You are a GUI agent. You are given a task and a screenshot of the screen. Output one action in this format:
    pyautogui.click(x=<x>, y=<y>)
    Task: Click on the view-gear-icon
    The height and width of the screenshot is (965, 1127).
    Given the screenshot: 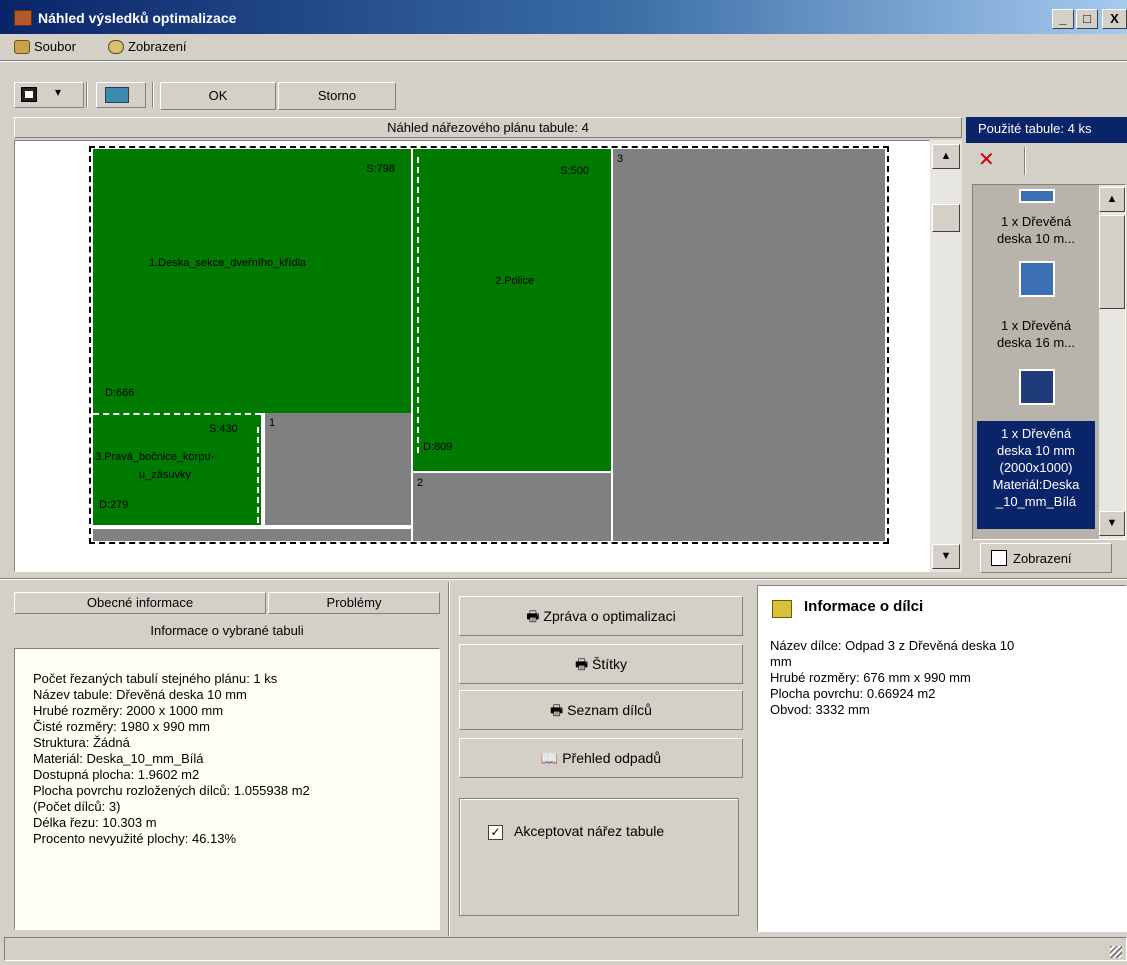 What is the action you would take?
    pyautogui.click(x=116, y=46)
    